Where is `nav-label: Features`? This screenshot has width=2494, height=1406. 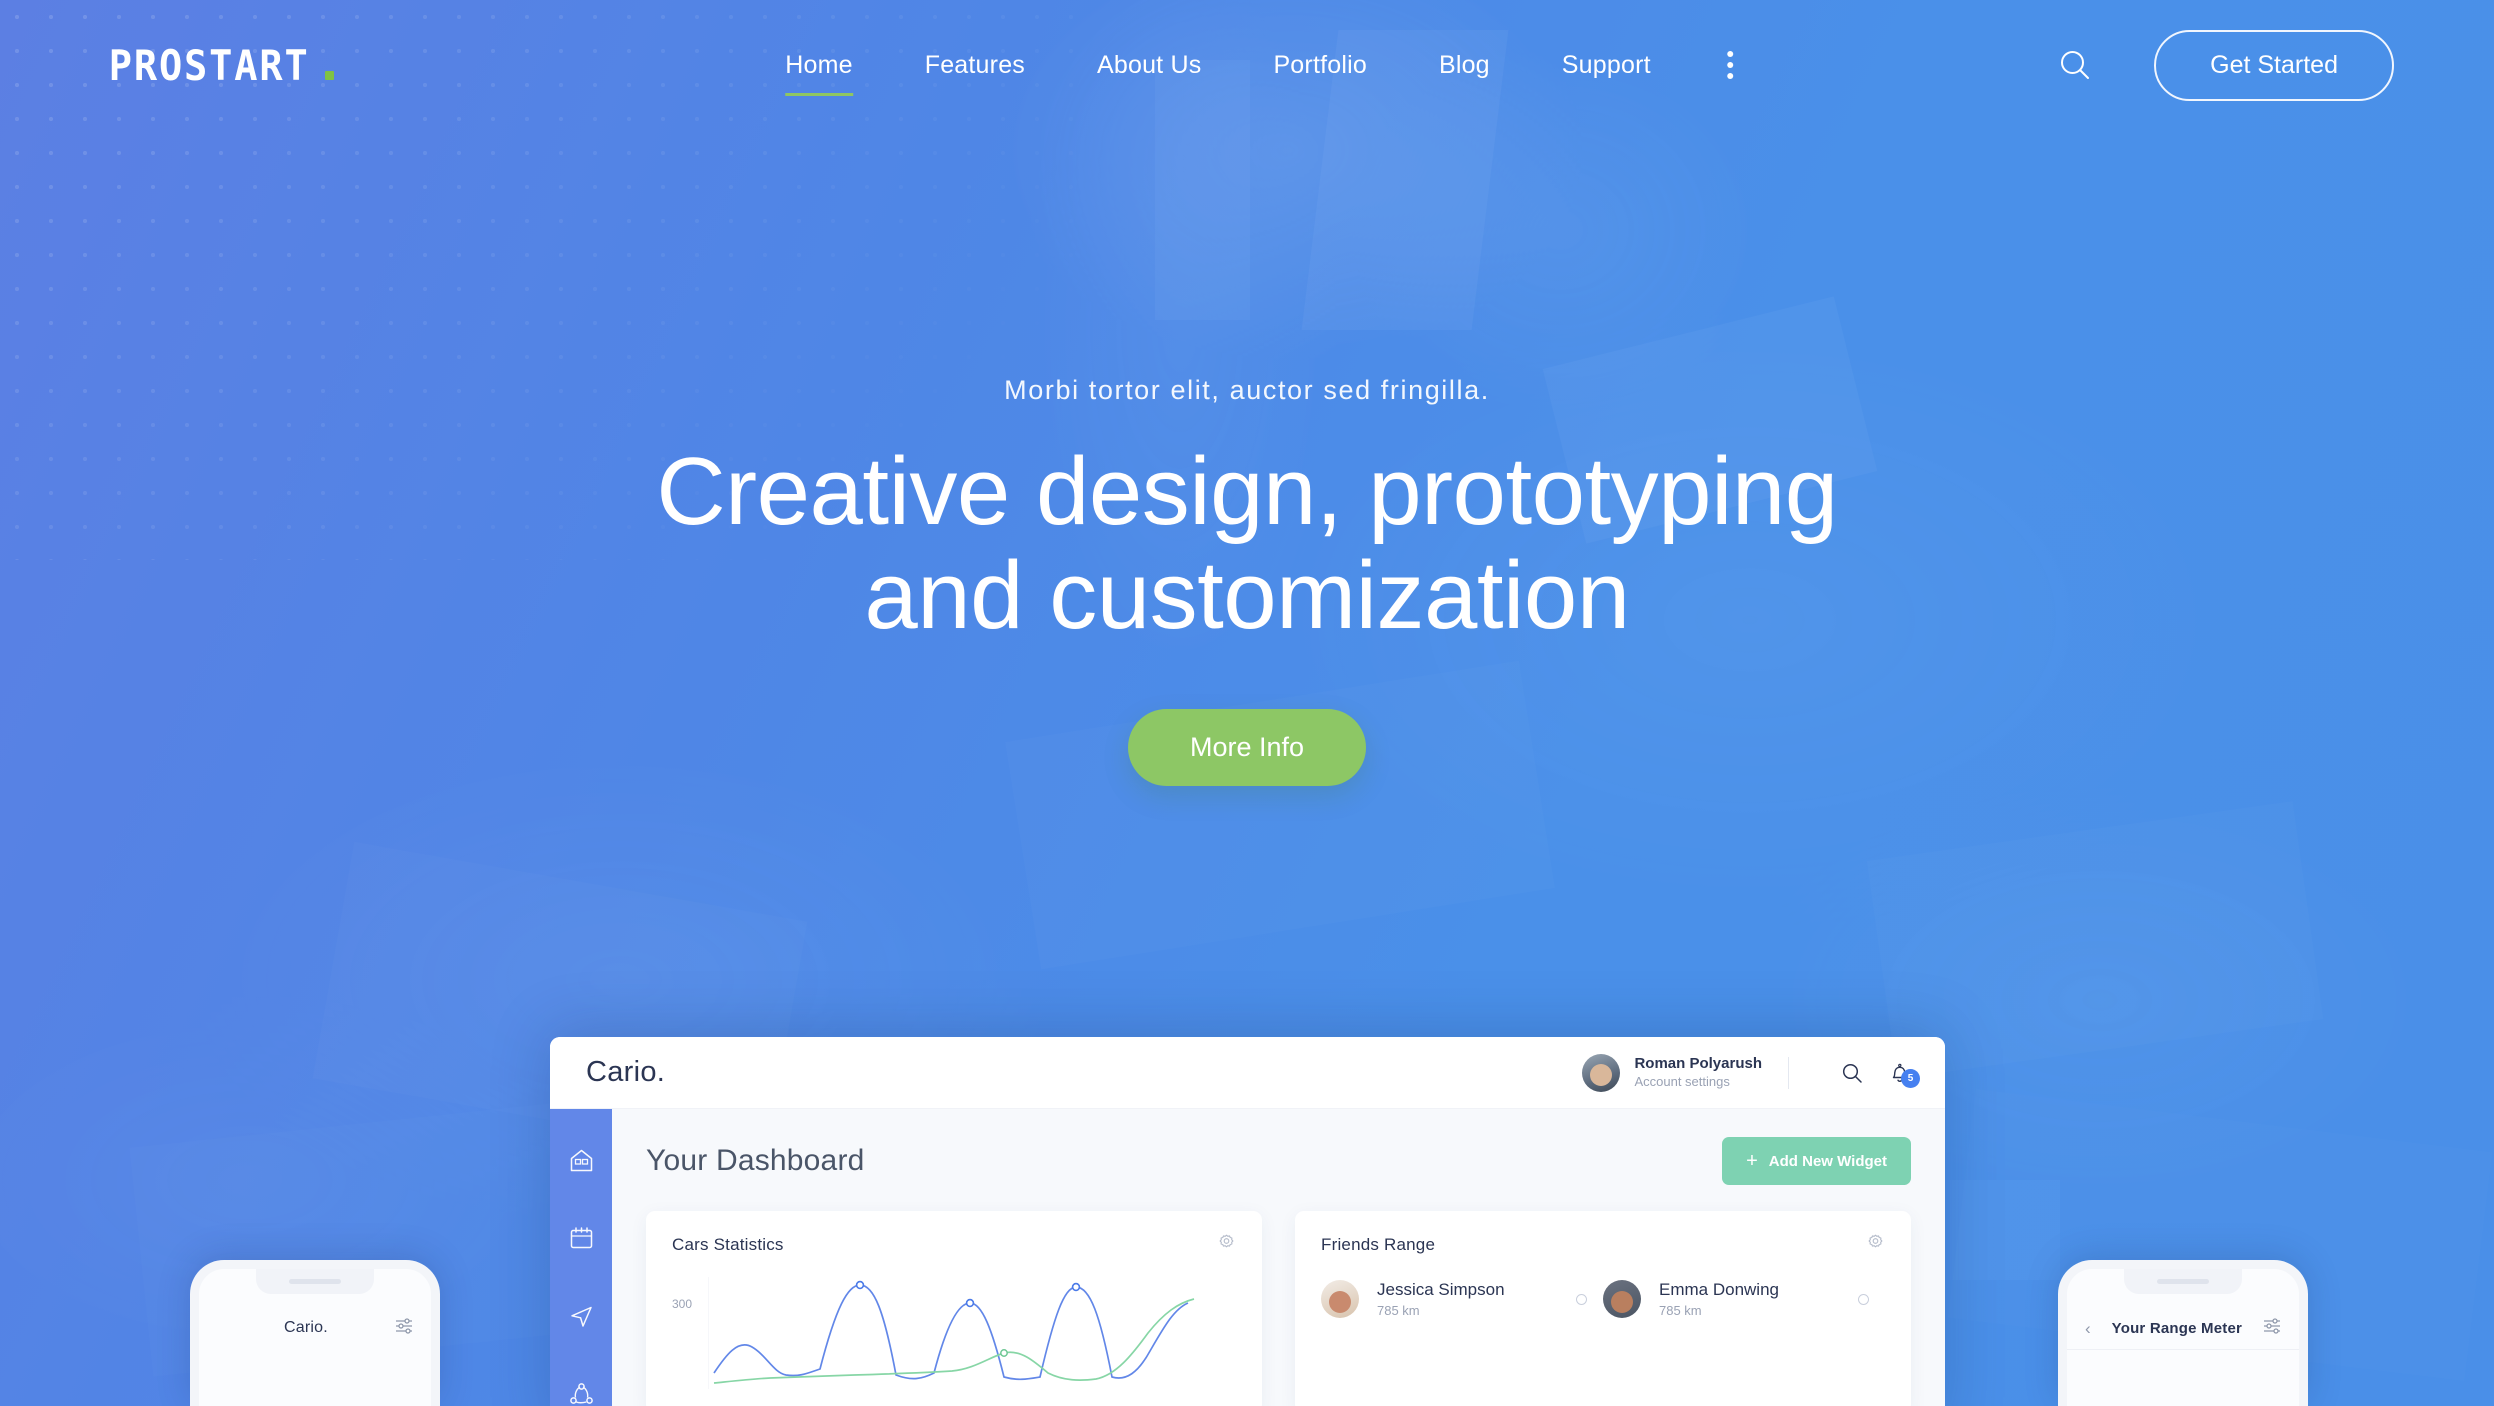 nav-label: Features is located at coordinates (974, 64).